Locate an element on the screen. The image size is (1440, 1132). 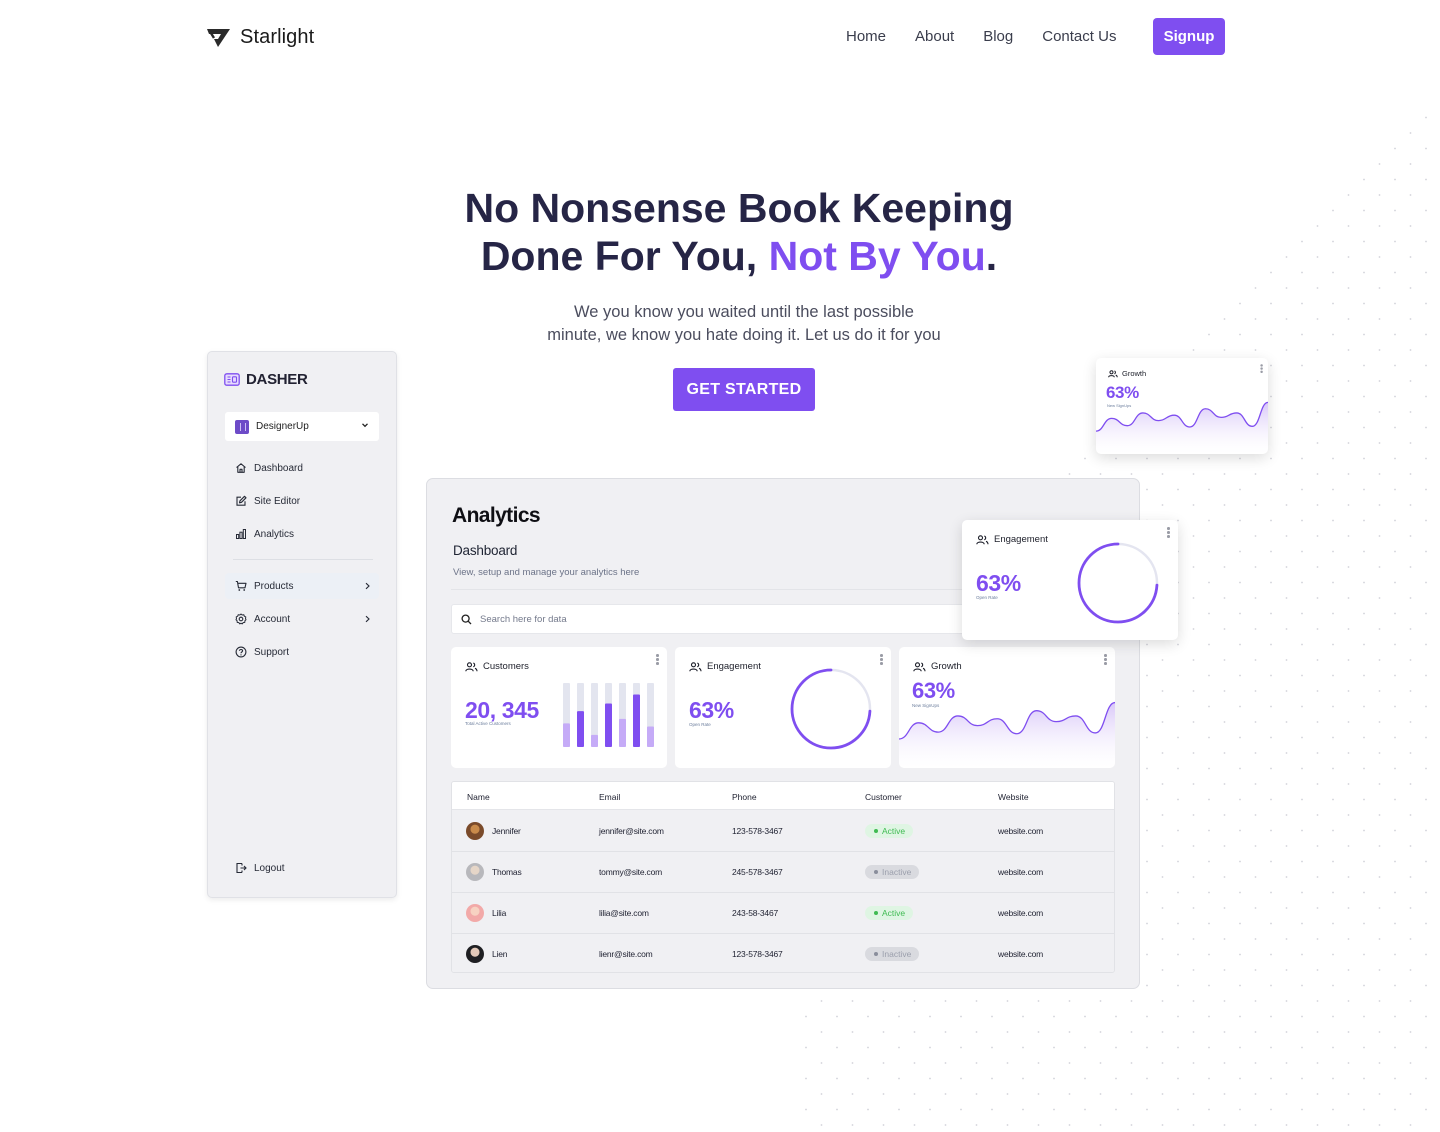
nav-link-about: About is located at coordinates (934, 36).